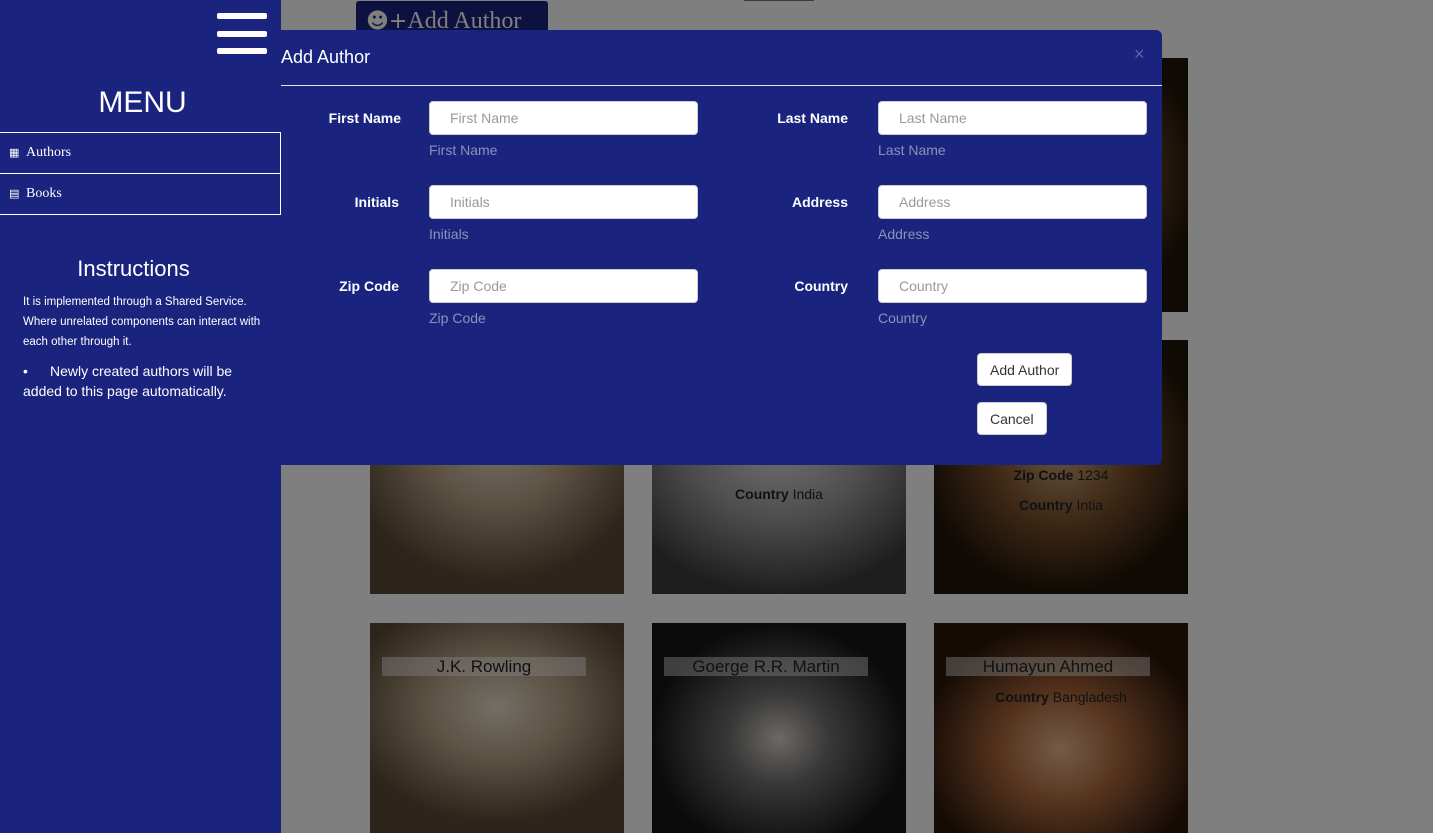  Describe the element at coordinates (1139, 54) in the screenshot. I see `close-icon: ×` at that location.